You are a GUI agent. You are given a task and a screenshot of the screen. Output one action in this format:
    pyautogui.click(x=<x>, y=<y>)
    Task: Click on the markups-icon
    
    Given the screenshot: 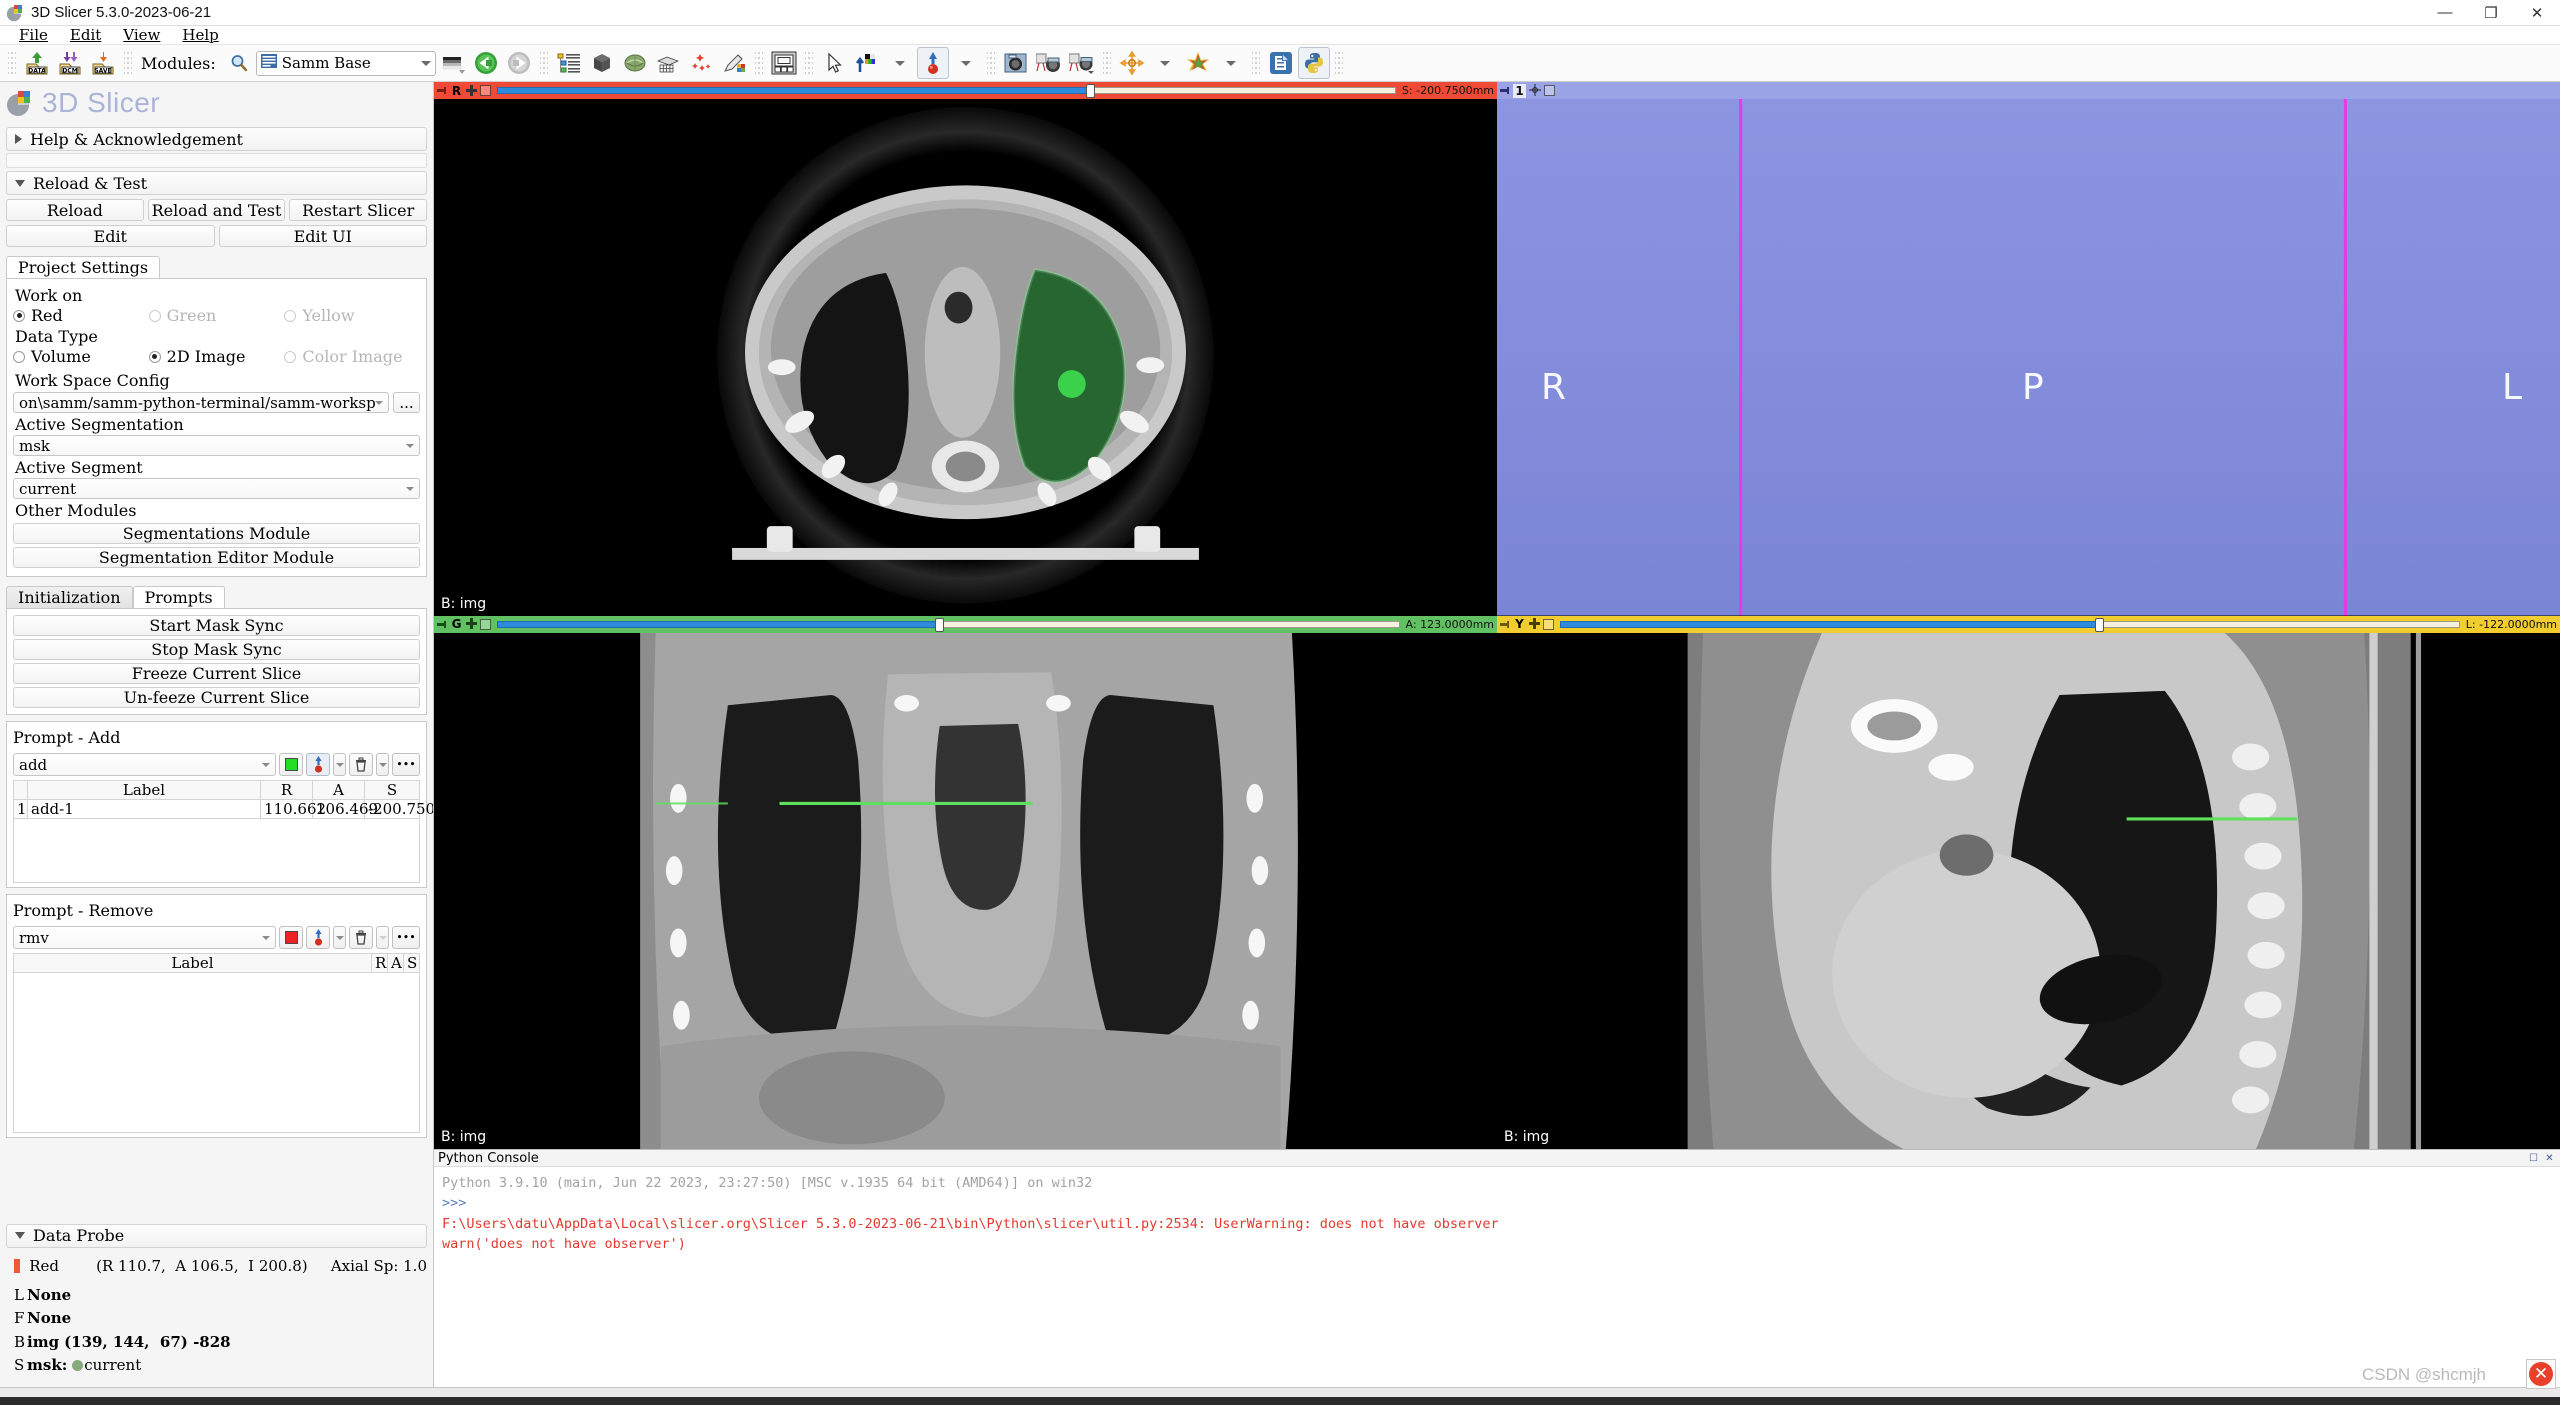 What is the action you would take?
    pyautogui.click(x=701, y=63)
    